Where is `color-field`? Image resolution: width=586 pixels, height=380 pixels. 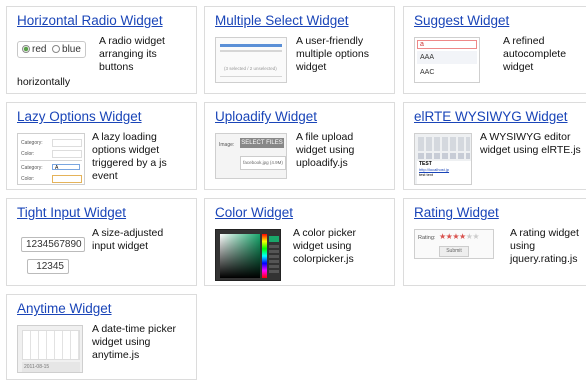
color-field is located at coordinates (240, 256).